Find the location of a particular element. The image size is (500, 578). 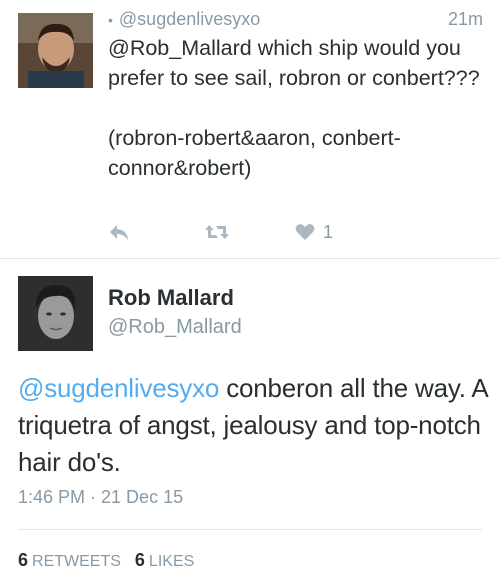

retweets-stat: 6 RETWEETS is located at coordinates (69, 560).